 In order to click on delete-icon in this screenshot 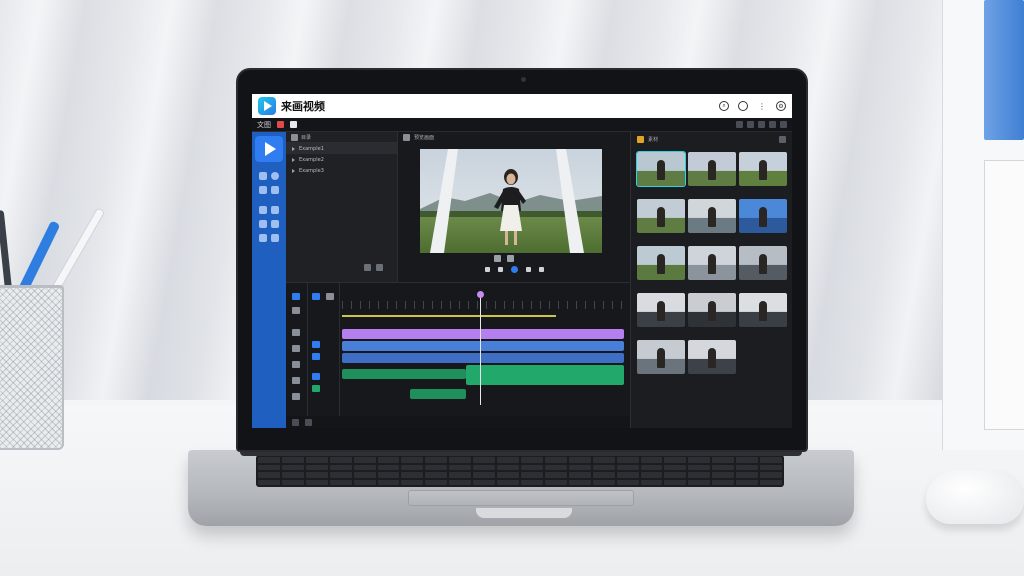, I will do `click(296, 332)`.